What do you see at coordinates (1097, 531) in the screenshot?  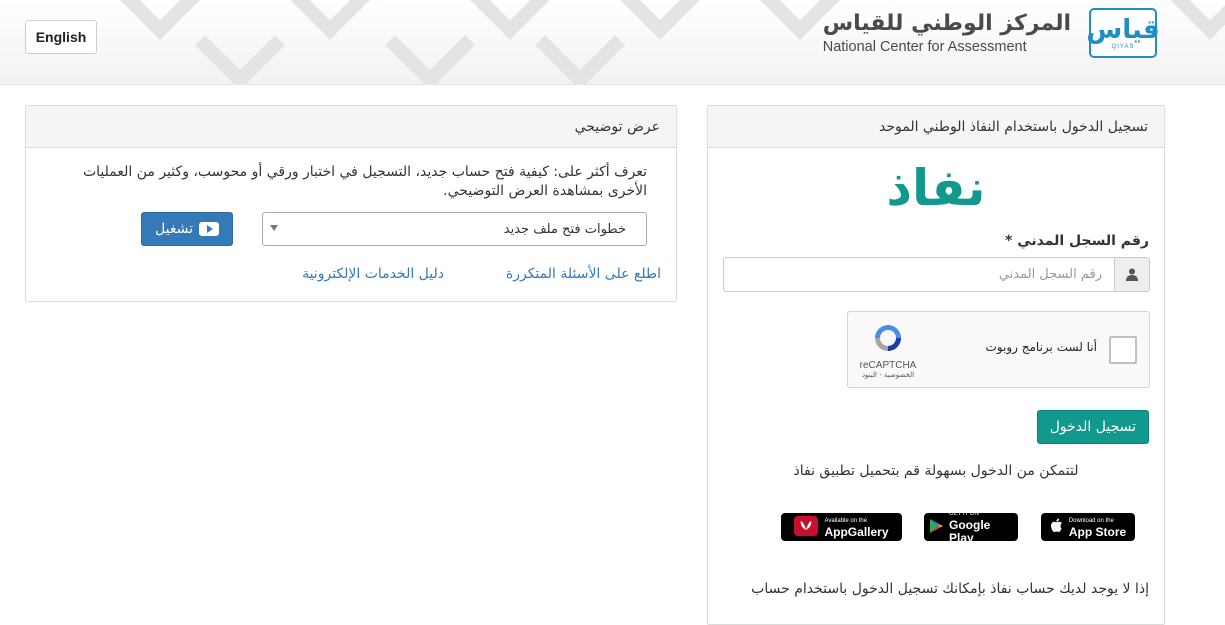 I see `app-store-big-text: App Store` at bounding box center [1097, 531].